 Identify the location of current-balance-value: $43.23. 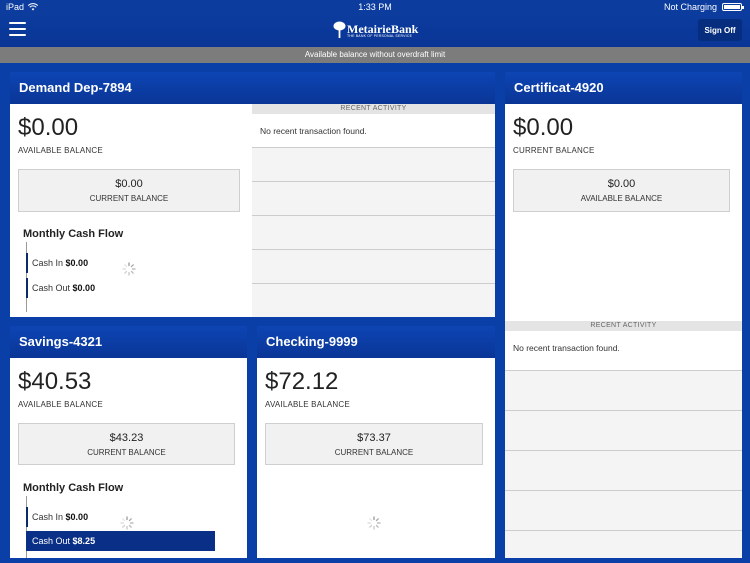
(126, 438).